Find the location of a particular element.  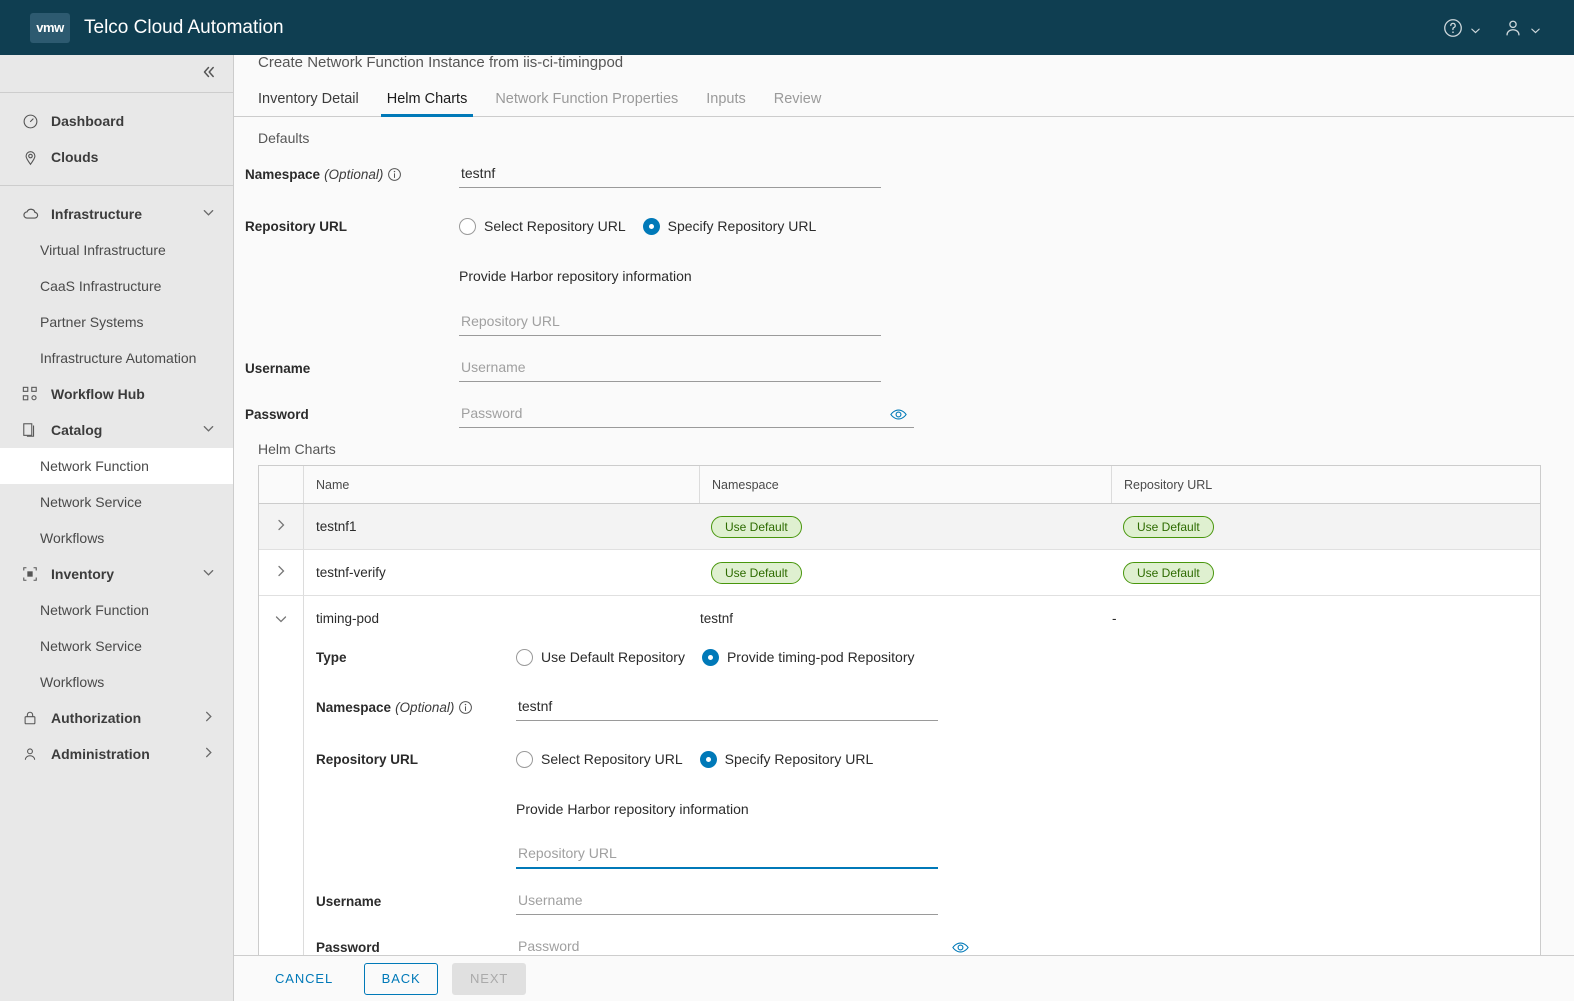

table-header-namespace: Namespace is located at coordinates (905, 484).